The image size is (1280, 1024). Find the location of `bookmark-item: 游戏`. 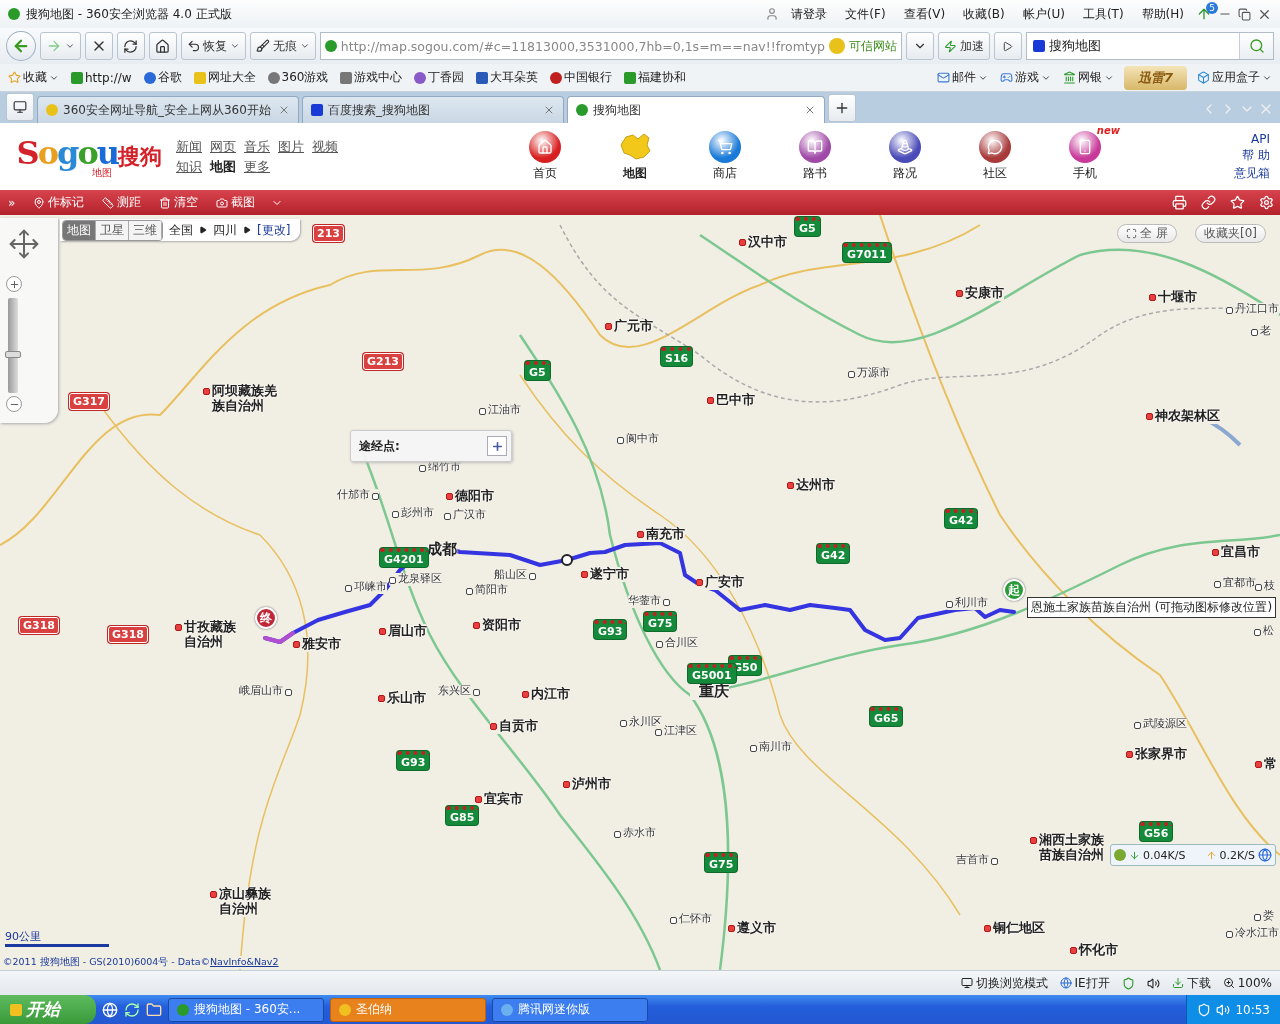

bookmark-item: 游戏 is located at coordinates (1025, 77).